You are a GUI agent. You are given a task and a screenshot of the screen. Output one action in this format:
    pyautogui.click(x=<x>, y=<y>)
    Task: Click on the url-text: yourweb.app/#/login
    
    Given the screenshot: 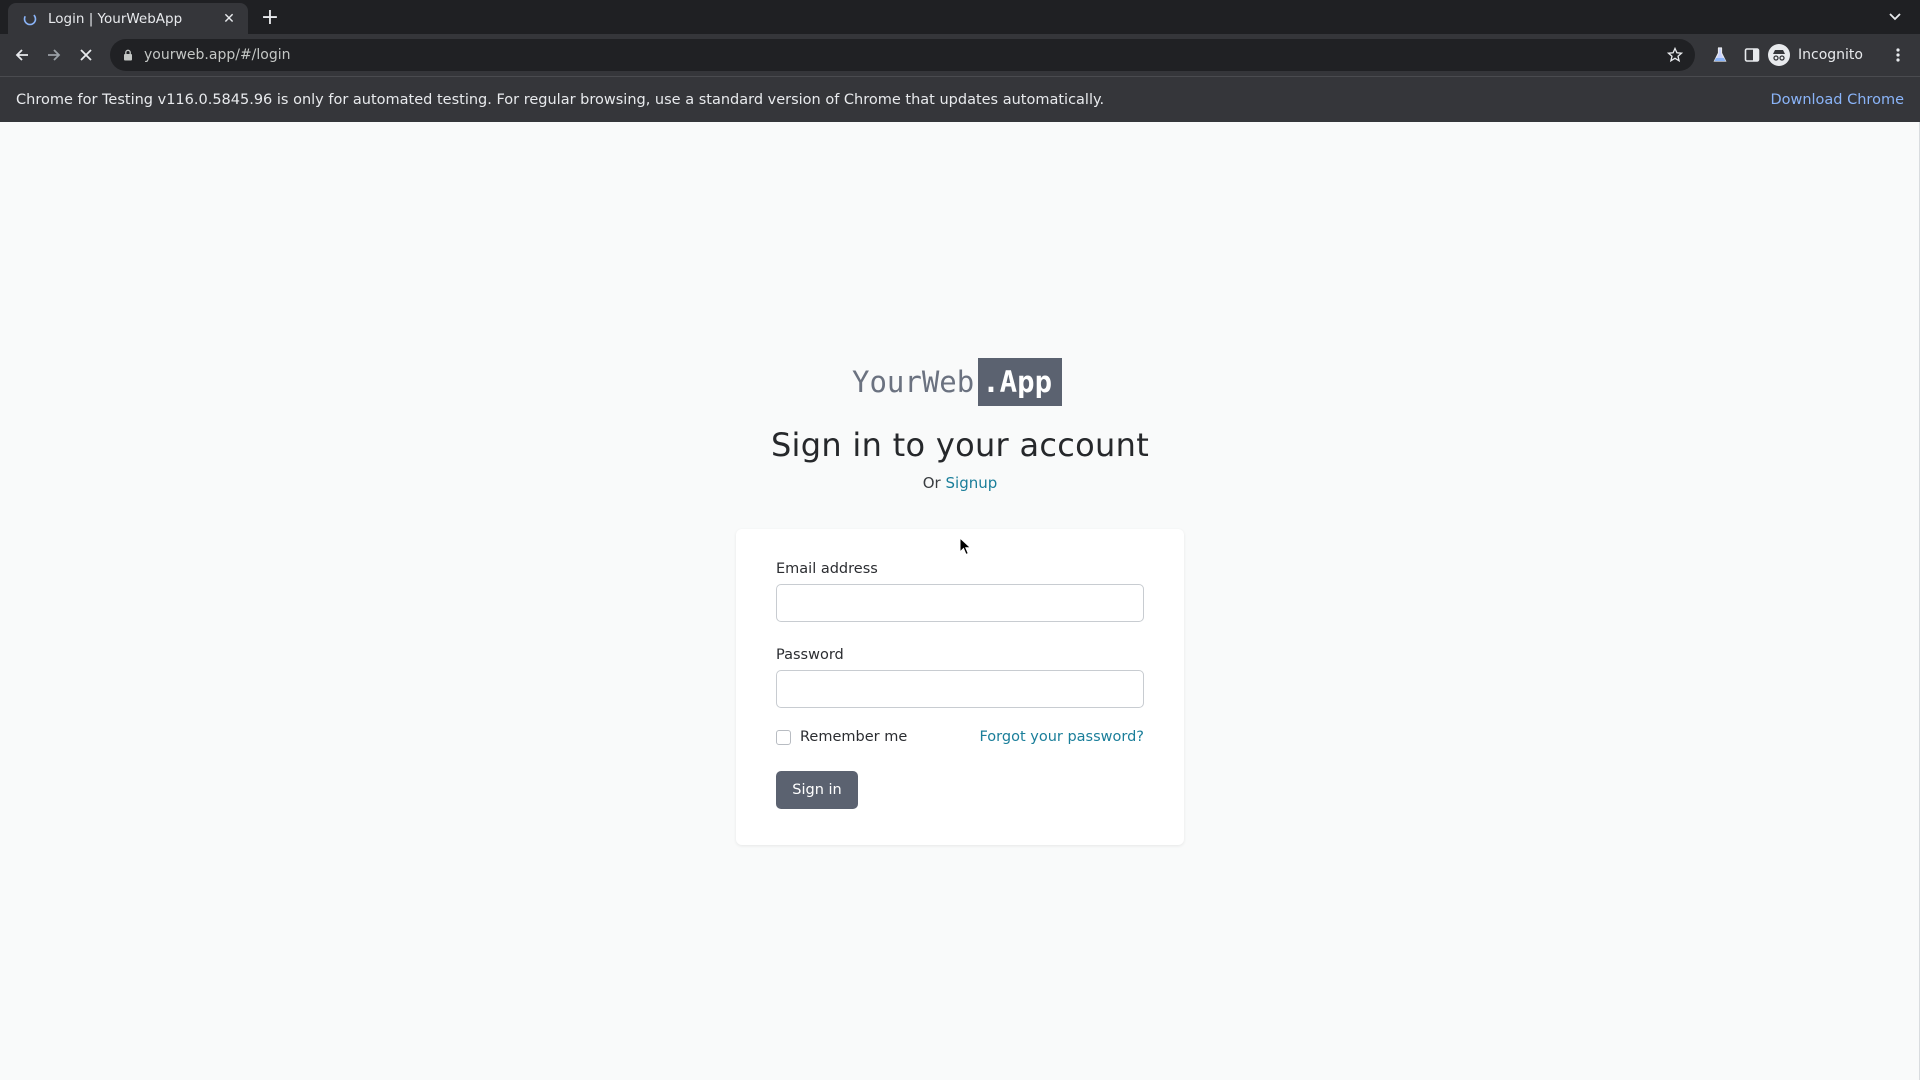 What is the action you would take?
    pyautogui.click(x=217, y=55)
    